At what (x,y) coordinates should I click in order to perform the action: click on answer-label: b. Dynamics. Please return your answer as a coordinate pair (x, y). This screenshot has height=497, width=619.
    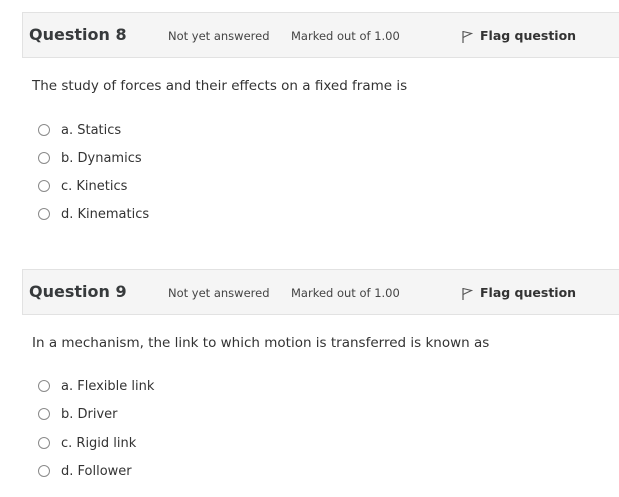
    Looking at the image, I should click on (101, 158).